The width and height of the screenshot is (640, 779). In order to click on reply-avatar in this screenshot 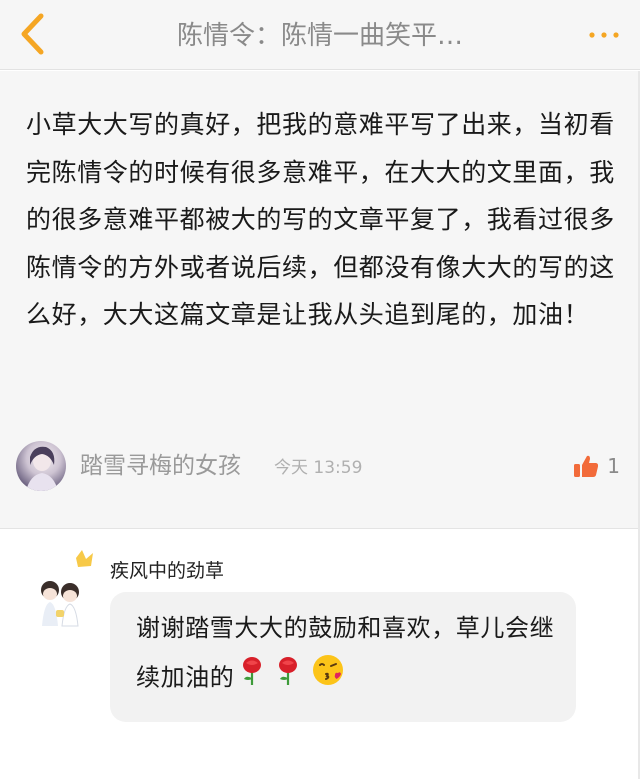, I will do `click(73, 589)`.